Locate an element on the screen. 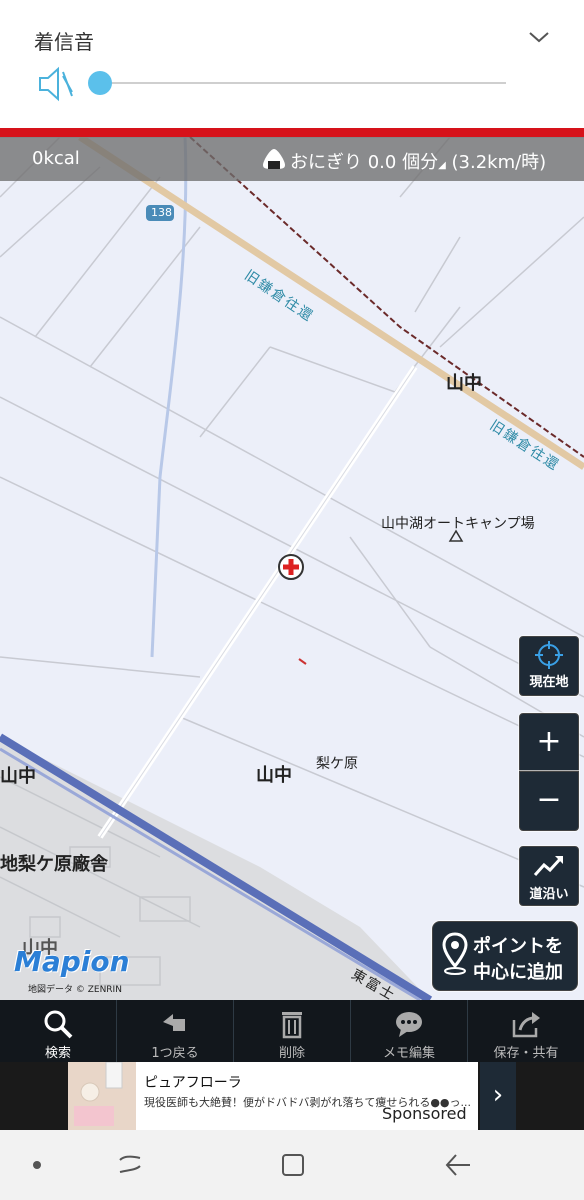 The width and height of the screenshot is (584, 1200). search-icon is located at coordinates (58, 1024).